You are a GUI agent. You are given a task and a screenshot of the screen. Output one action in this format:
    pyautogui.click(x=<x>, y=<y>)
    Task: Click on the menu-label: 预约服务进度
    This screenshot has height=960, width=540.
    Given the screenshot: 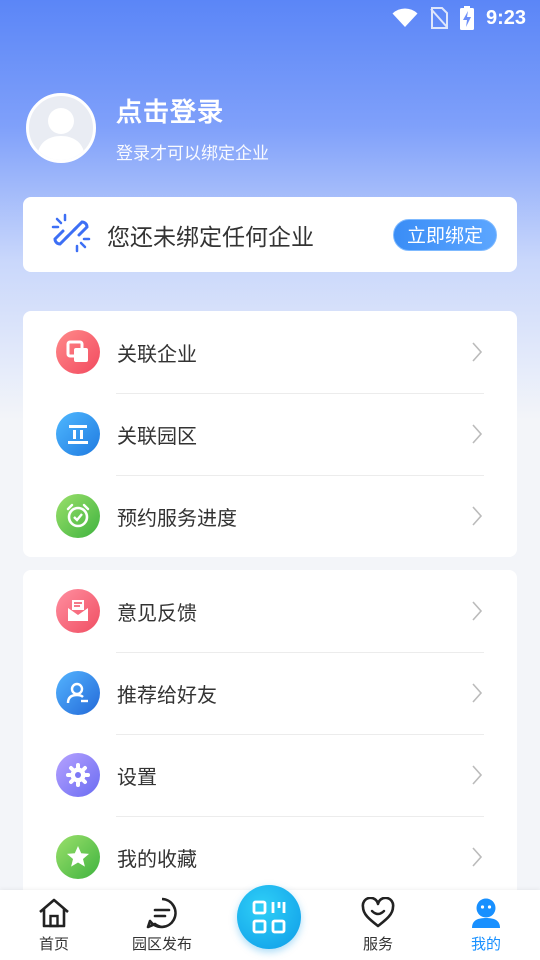 What is the action you would take?
    pyautogui.click(x=177, y=517)
    